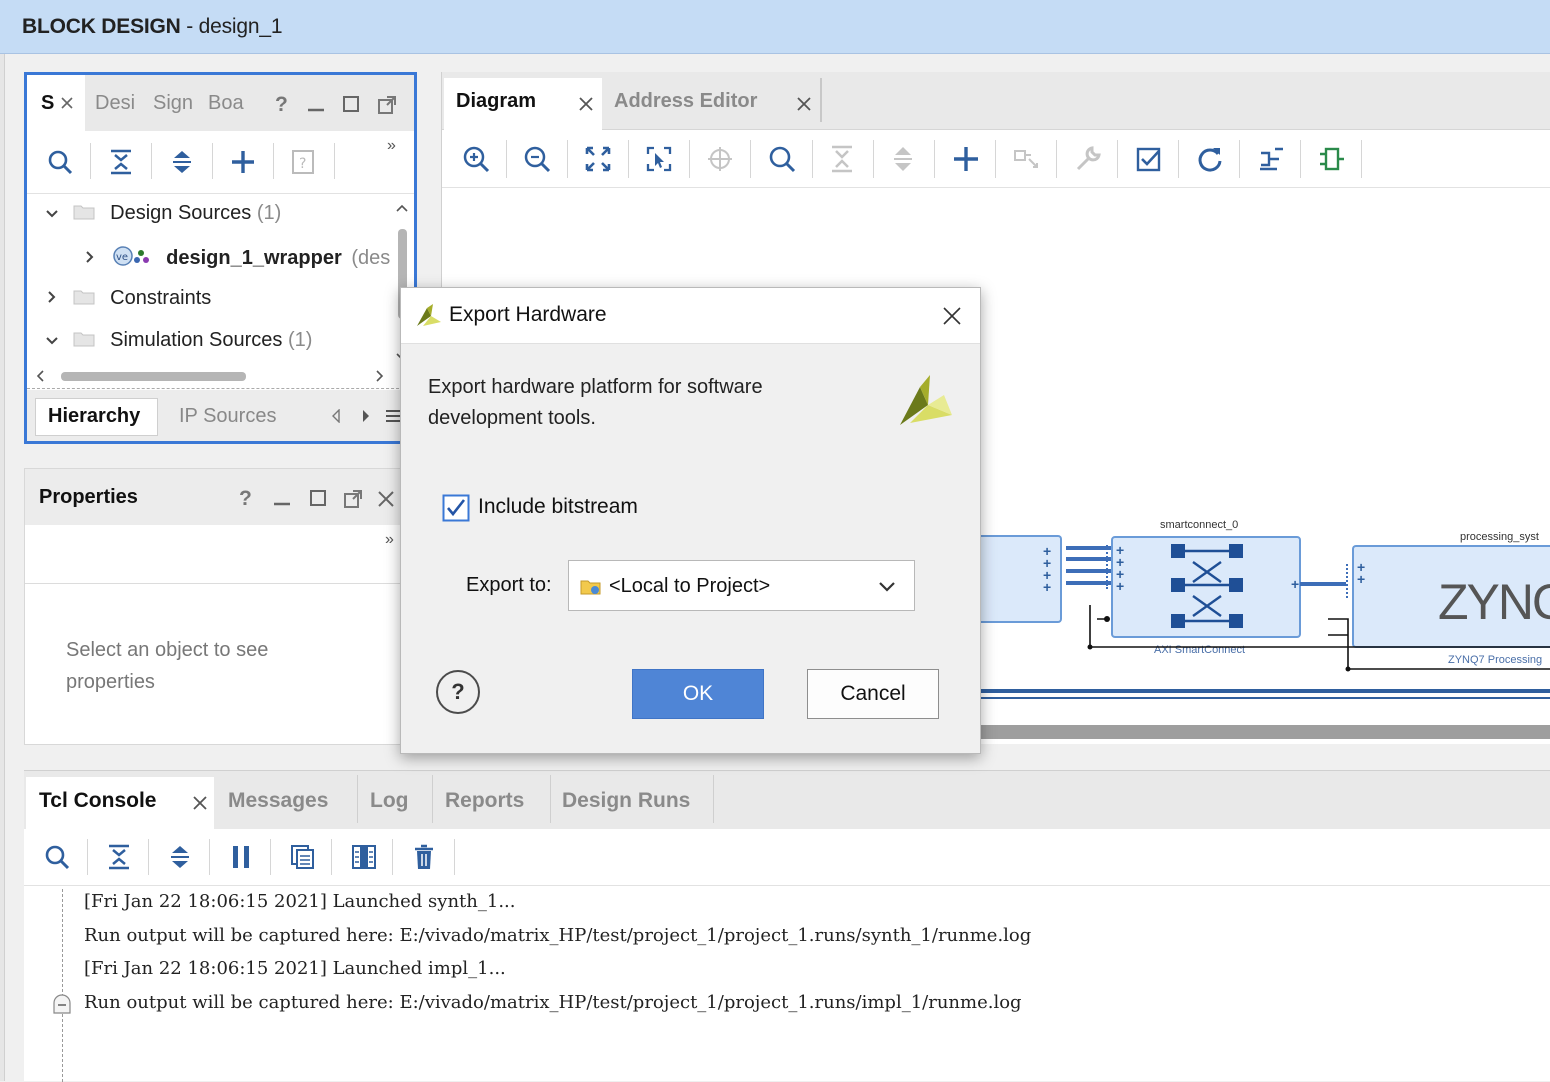 This screenshot has height=1082, width=1550. I want to click on fold-icon, so click(62, 1004).